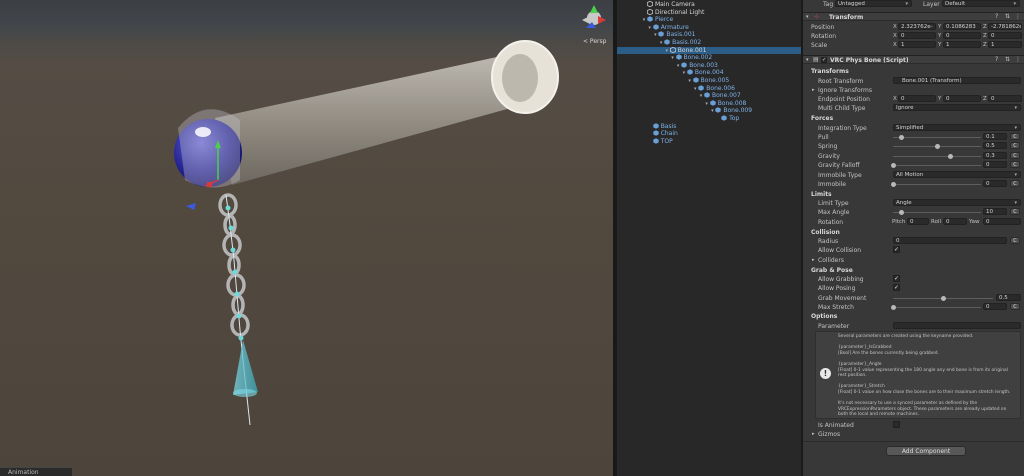  Describe the element at coordinates (917, 35) in the screenshot. I see `rotation-x-field: 0` at that location.